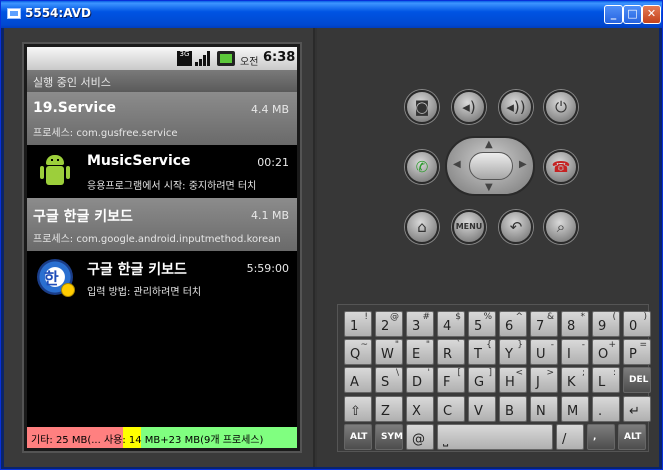 The width and height of the screenshot is (663, 470). What do you see at coordinates (513, 352) in the screenshot?
I see `key-y: Y}` at bounding box center [513, 352].